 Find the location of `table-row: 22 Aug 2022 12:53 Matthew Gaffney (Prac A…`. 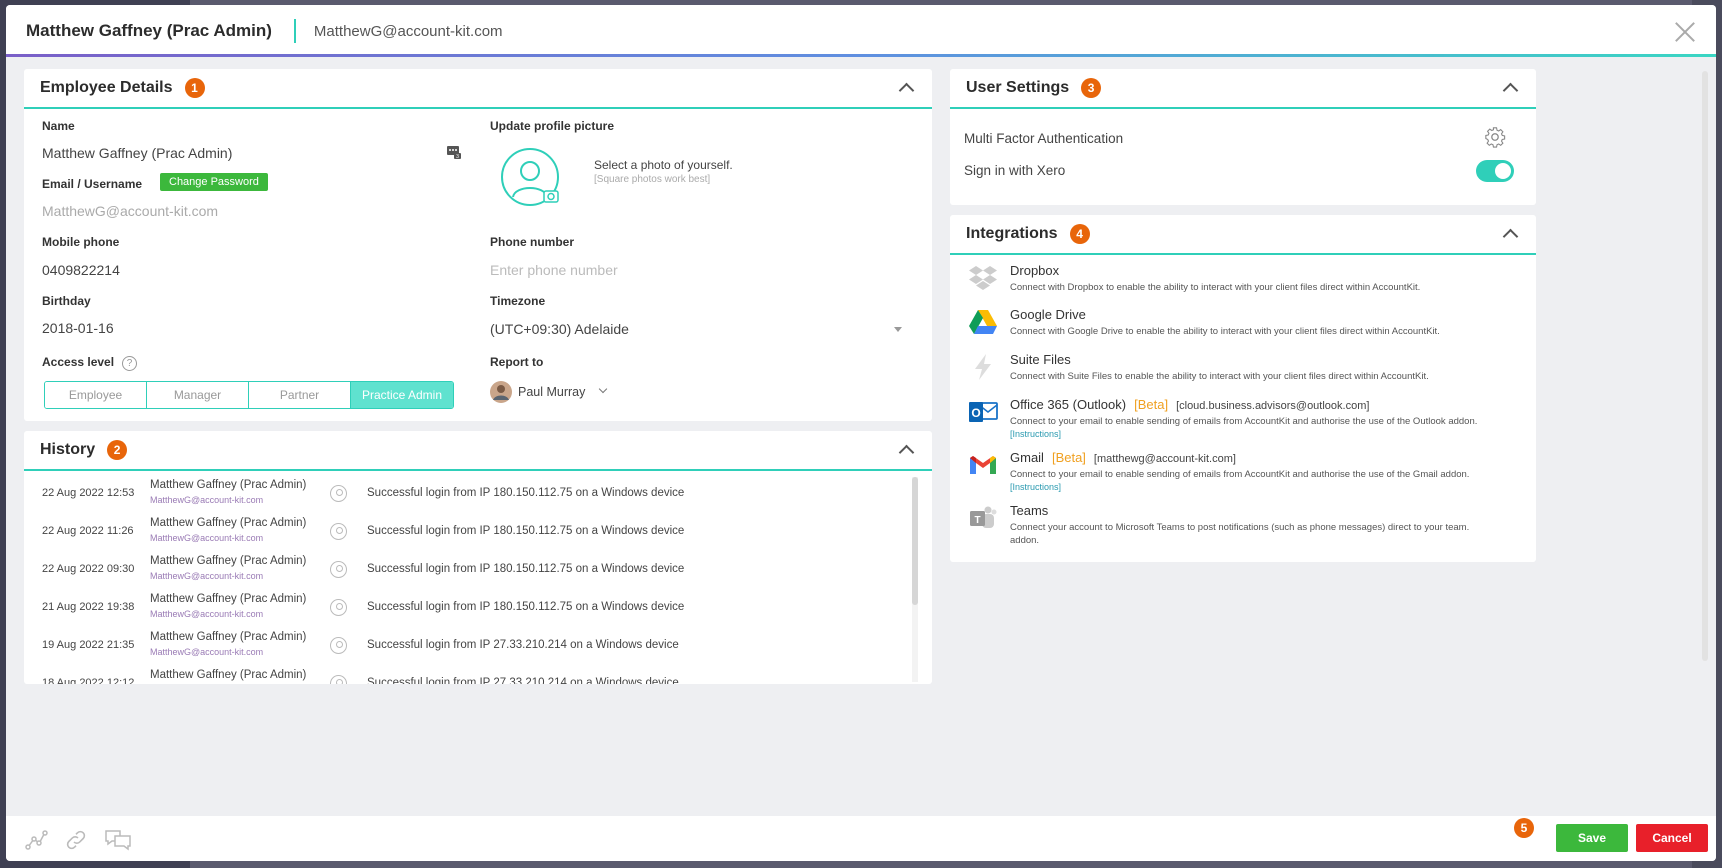

table-row: 22 Aug 2022 12:53 Matthew Gaffney (Prac A… is located at coordinates (464, 494).